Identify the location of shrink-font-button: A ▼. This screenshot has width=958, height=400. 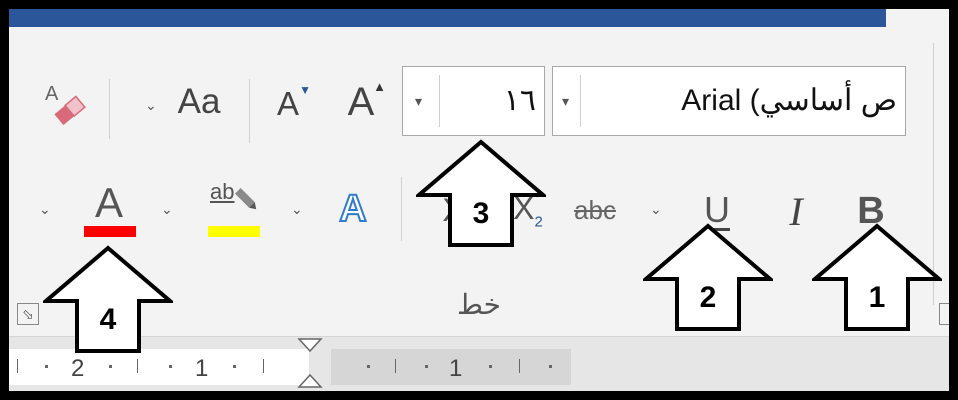
(288, 104).